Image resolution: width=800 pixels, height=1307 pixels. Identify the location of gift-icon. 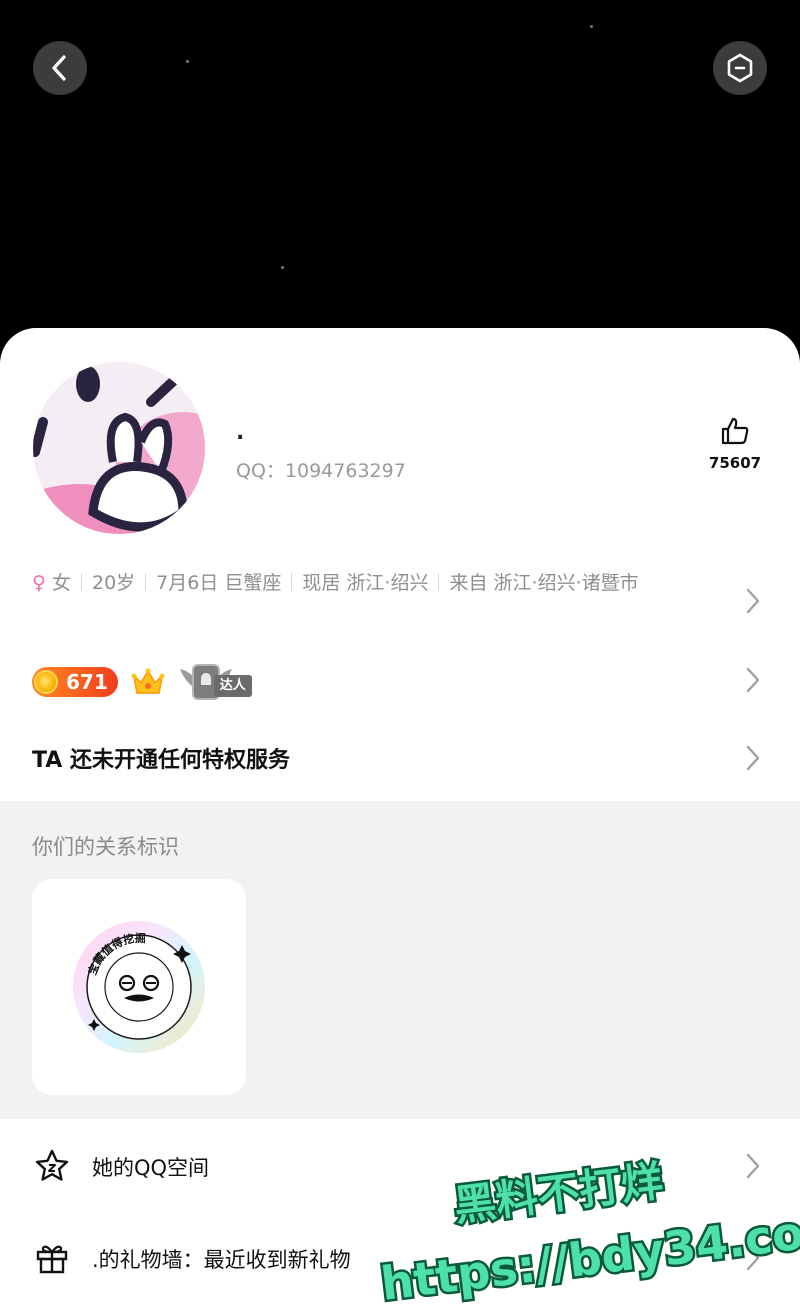
(52, 1259).